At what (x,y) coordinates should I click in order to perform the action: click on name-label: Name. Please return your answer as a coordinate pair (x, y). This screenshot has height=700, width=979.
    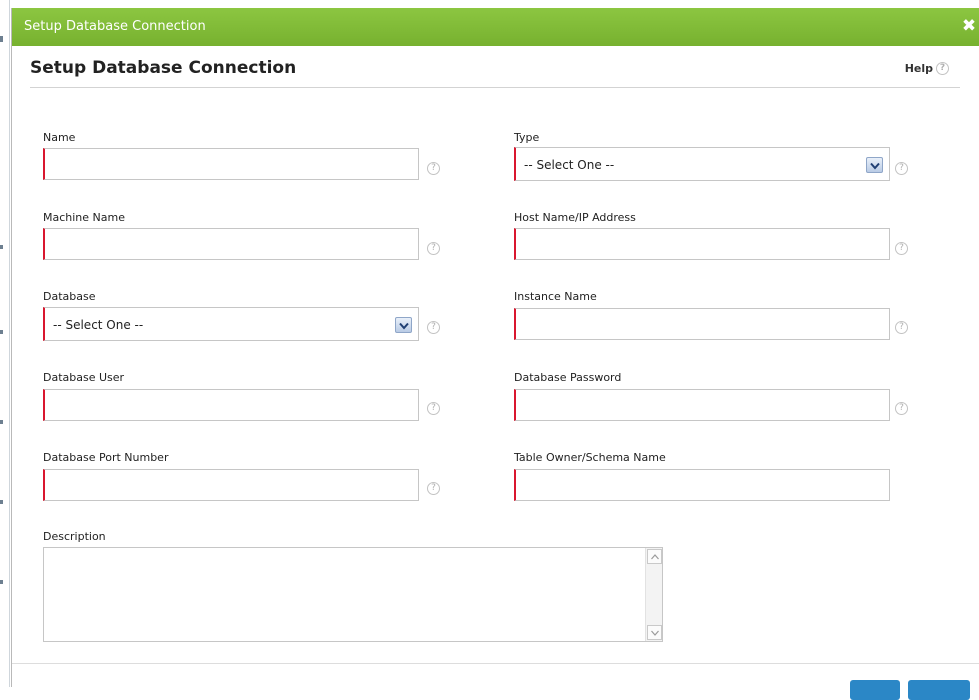
    Looking at the image, I should click on (59, 137).